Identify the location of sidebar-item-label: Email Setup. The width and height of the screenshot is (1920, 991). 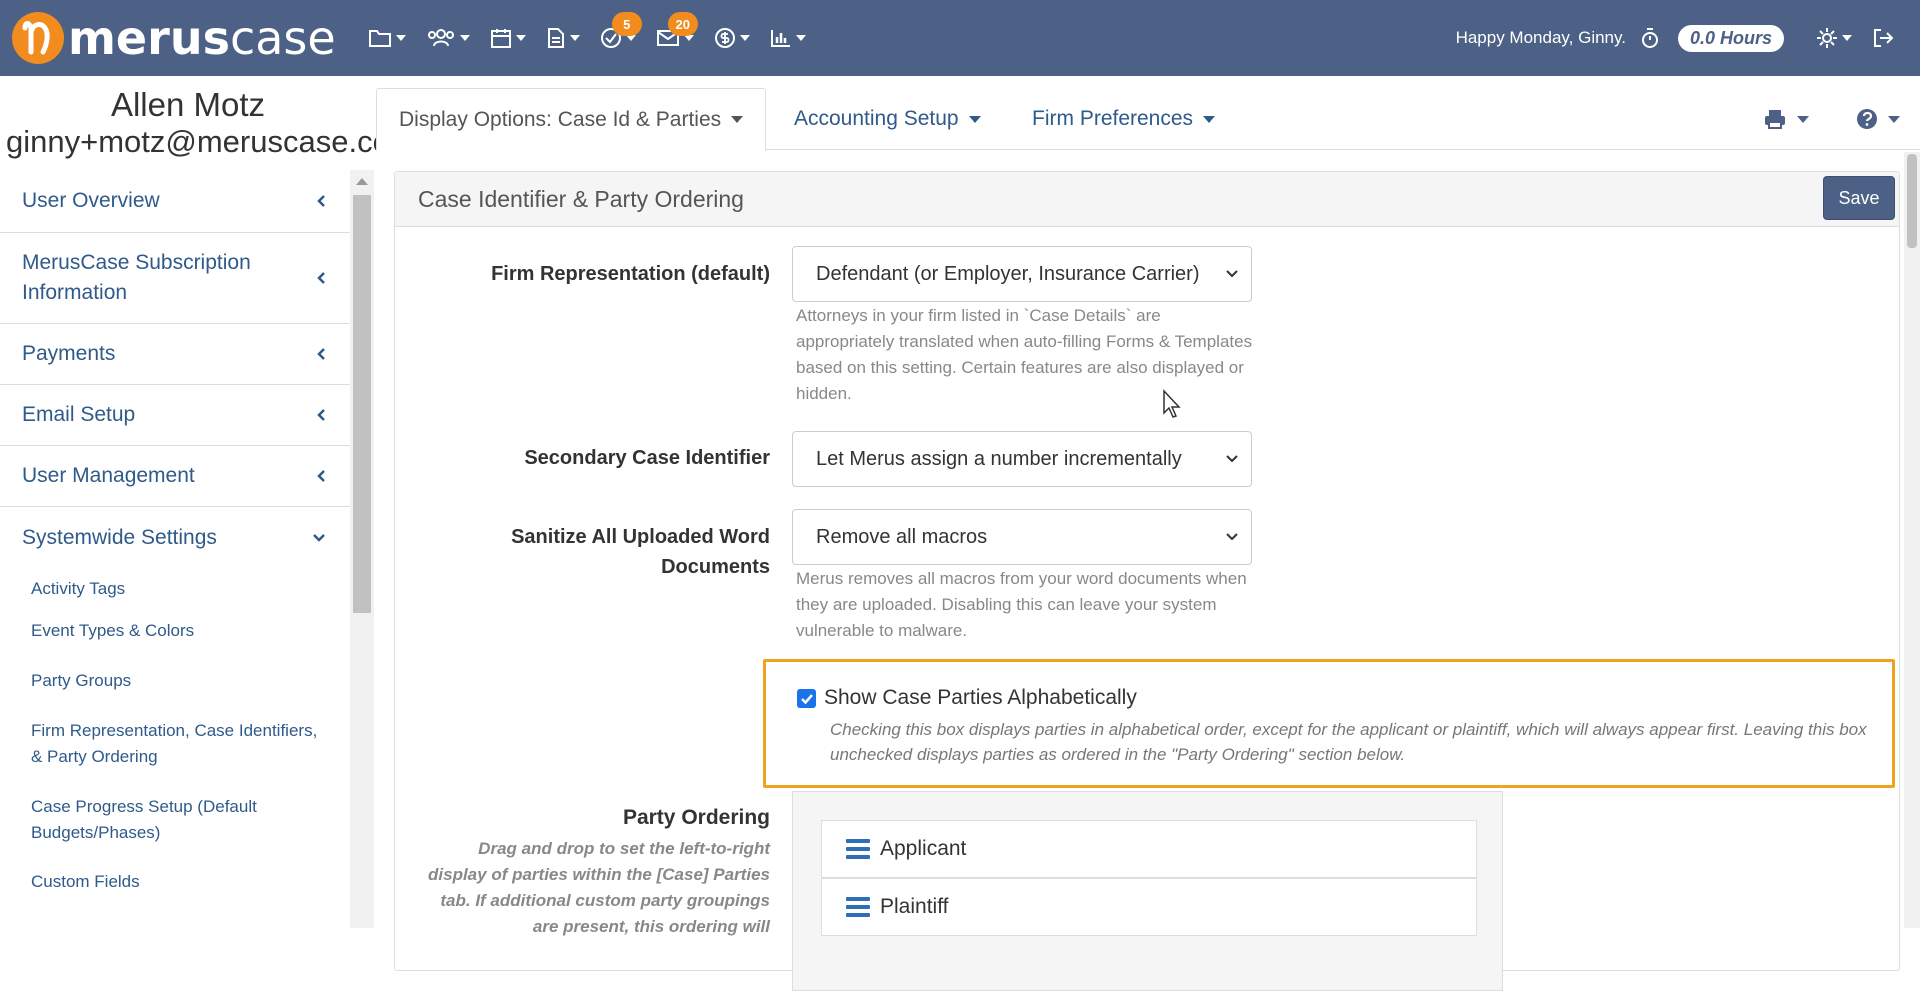
(79, 414).